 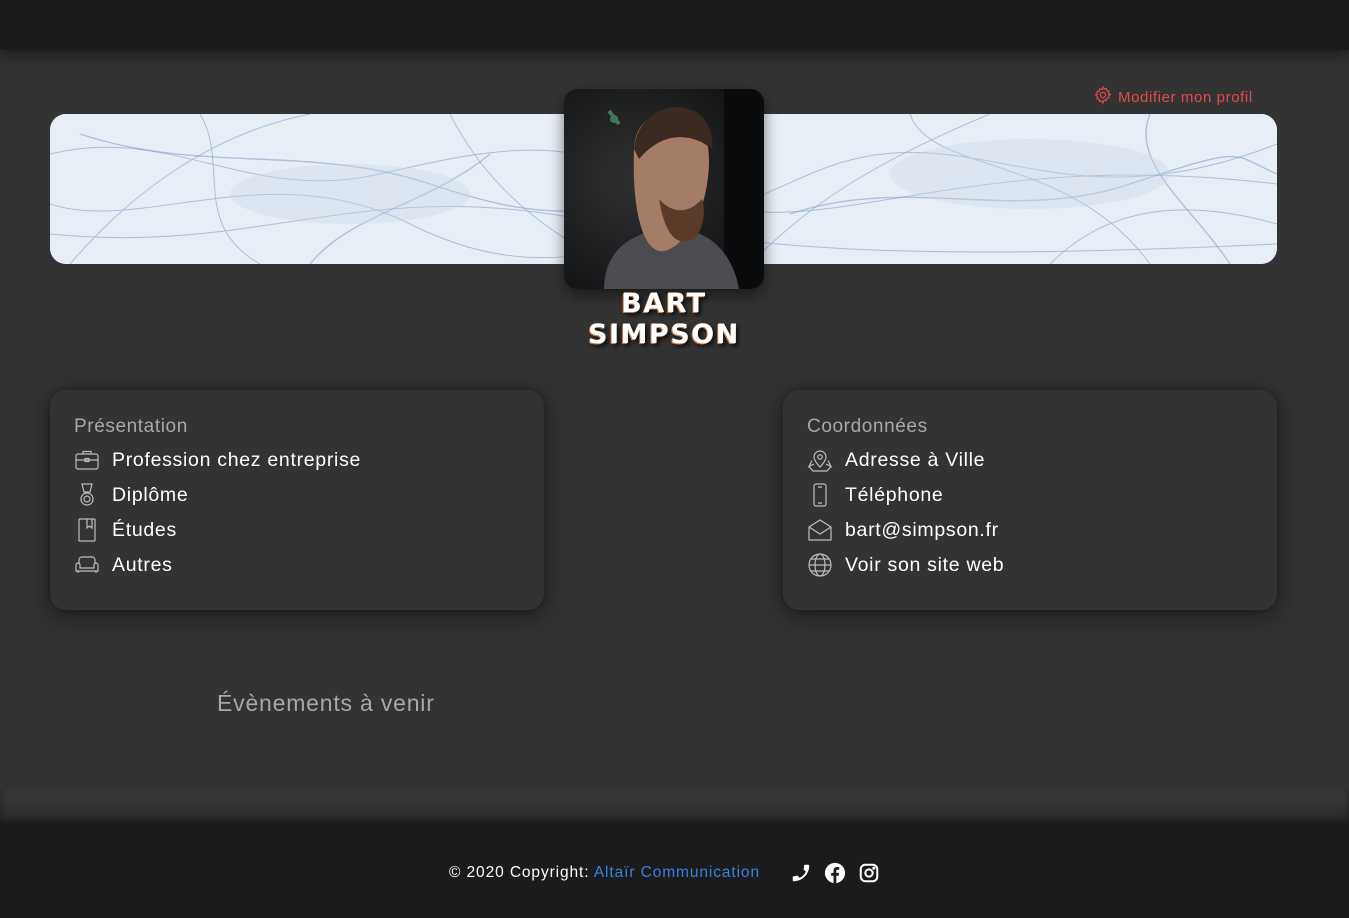 What do you see at coordinates (237, 459) in the screenshot?
I see `presentation-item-label: Profession chez entreprise` at bounding box center [237, 459].